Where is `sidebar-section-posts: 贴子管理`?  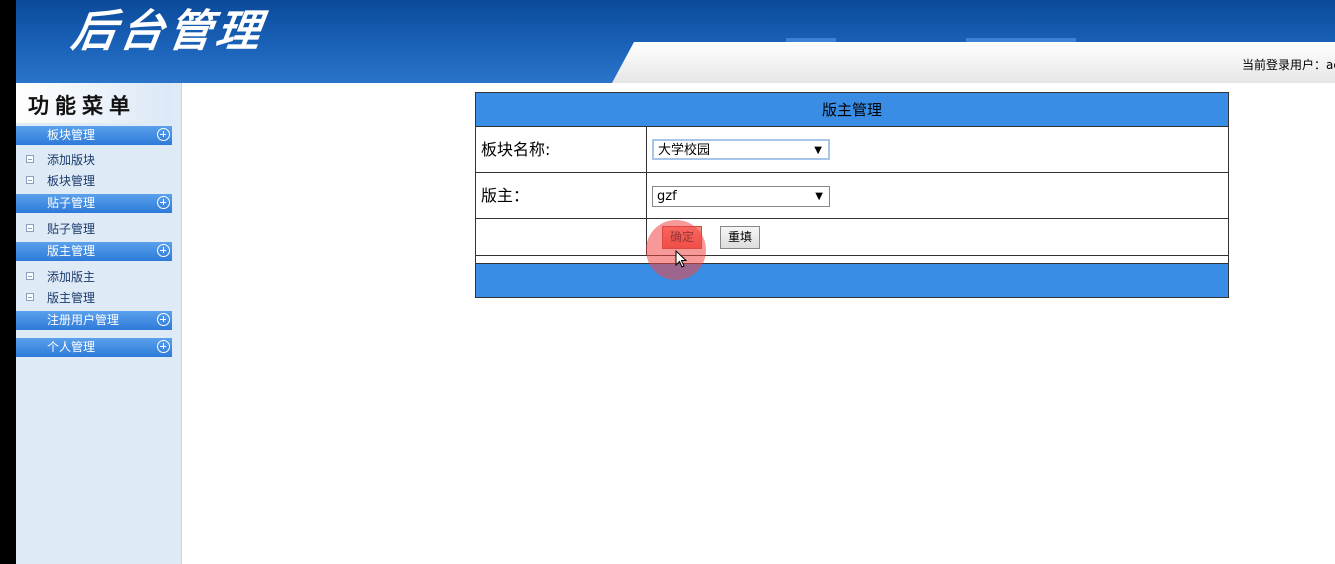
sidebar-section-posts: 贴子管理 is located at coordinates (94, 203).